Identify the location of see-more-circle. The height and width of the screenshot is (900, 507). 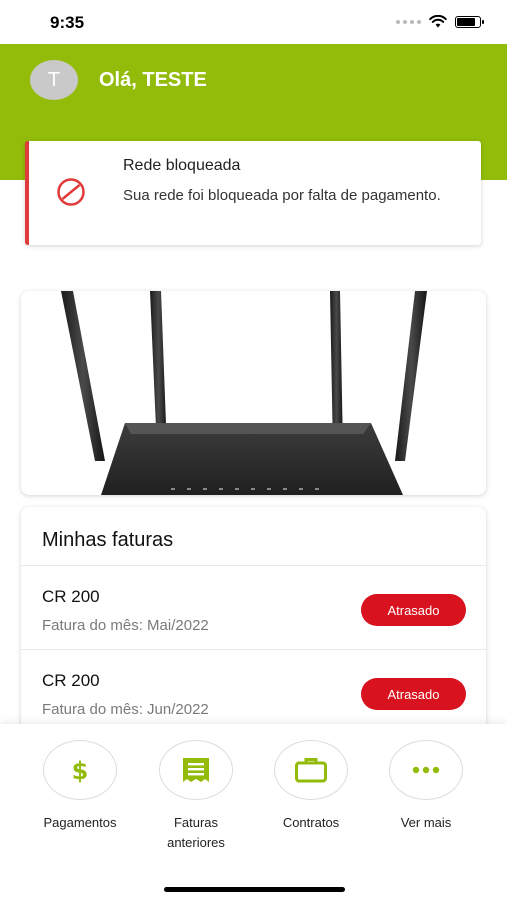
(426, 770).